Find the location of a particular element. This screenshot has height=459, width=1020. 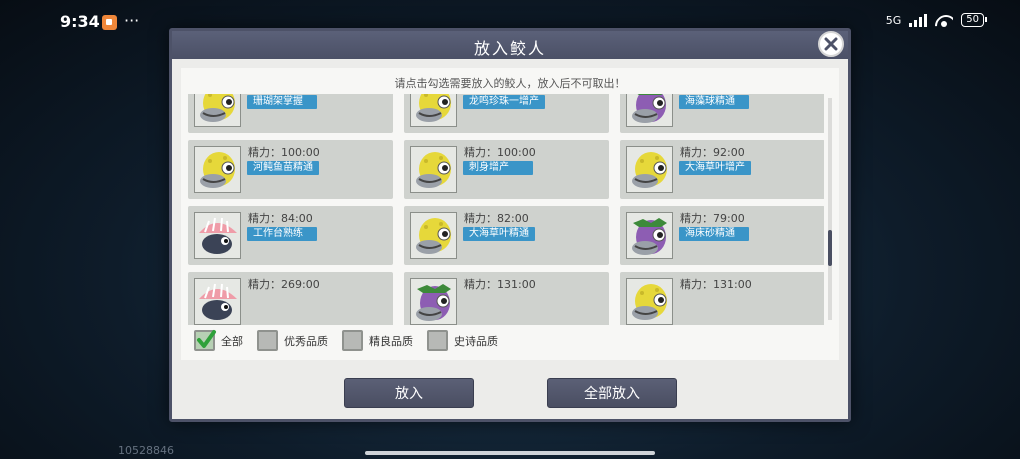

skill-tag: 大海草叶增产 is located at coordinates (715, 168).